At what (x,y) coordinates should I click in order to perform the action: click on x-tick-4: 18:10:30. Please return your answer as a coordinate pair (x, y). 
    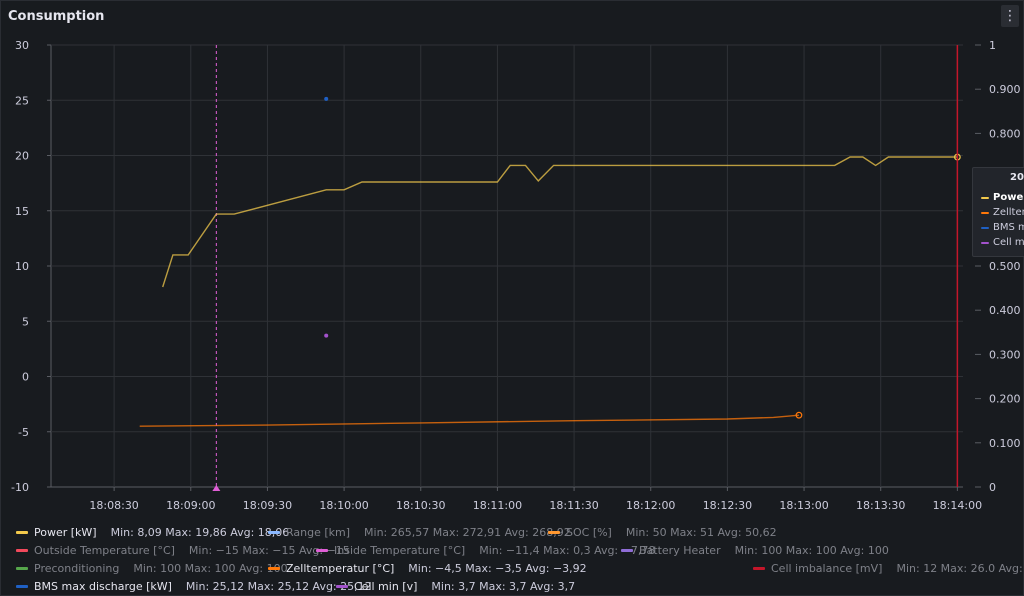
    Looking at the image, I should click on (420, 505).